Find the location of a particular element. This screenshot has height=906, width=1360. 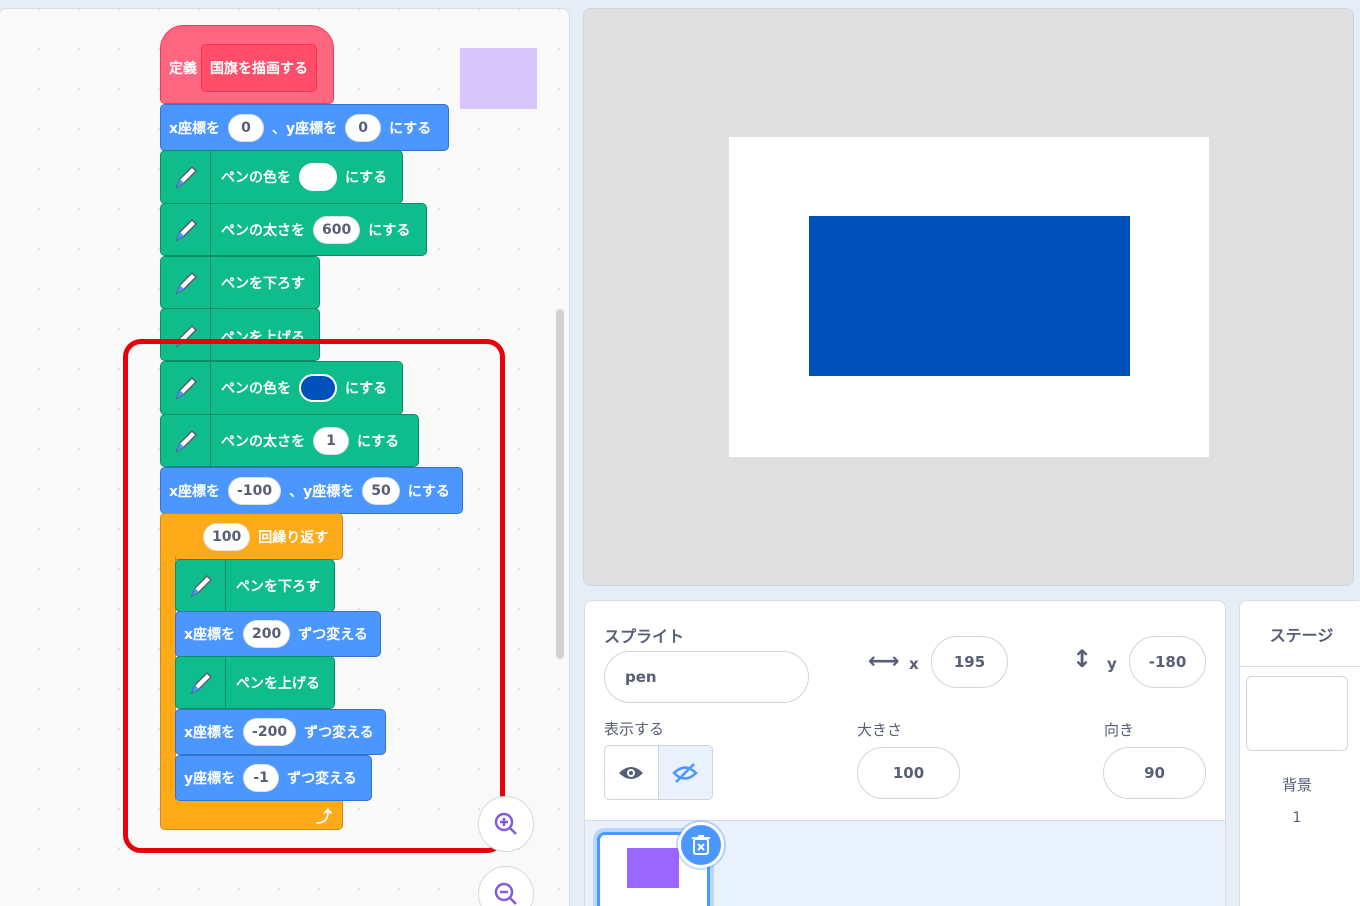

show-toggle-group is located at coordinates (658, 772).